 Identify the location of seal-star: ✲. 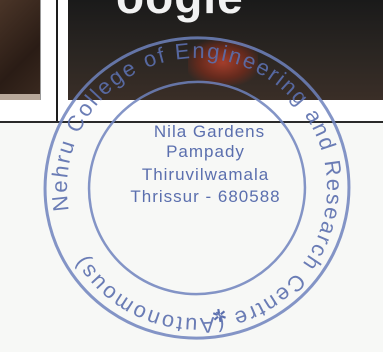
(219, 316).